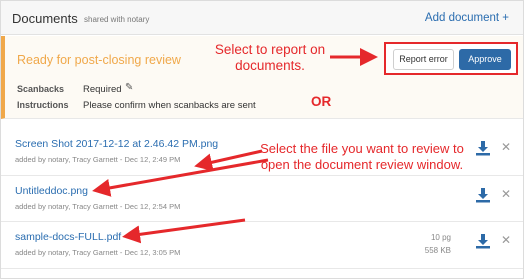 The image size is (524, 279). What do you see at coordinates (117, 19) in the screenshot?
I see `shared-label: shared with notary` at bounding box center [117, 19].